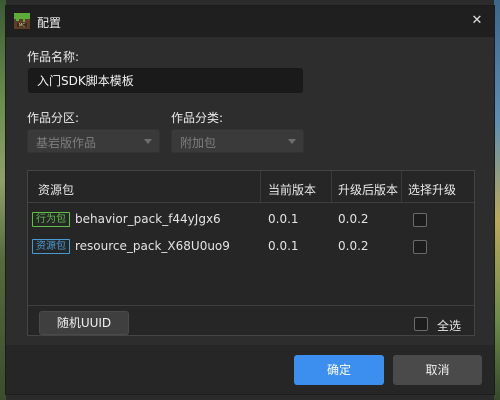 This screenshot has width=500, height=400. What do you see at coordinates (437, 370) in the screenshot?
I see `cancel-button: 取消` at bounding box center [437, 370].